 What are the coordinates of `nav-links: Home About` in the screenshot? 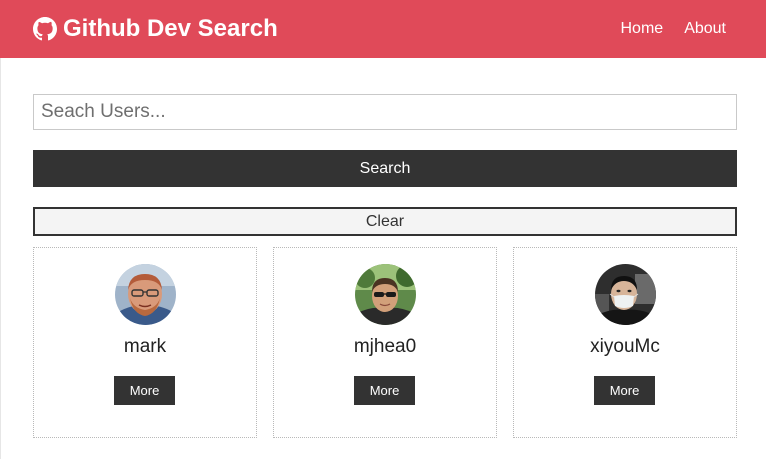 It's located at (674, 29).